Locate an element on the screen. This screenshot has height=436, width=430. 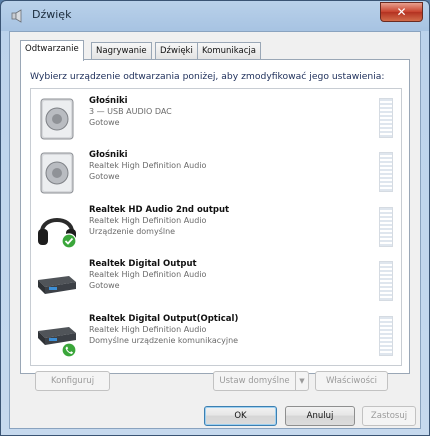
headphones-icon is located at coordinates (57, 233).